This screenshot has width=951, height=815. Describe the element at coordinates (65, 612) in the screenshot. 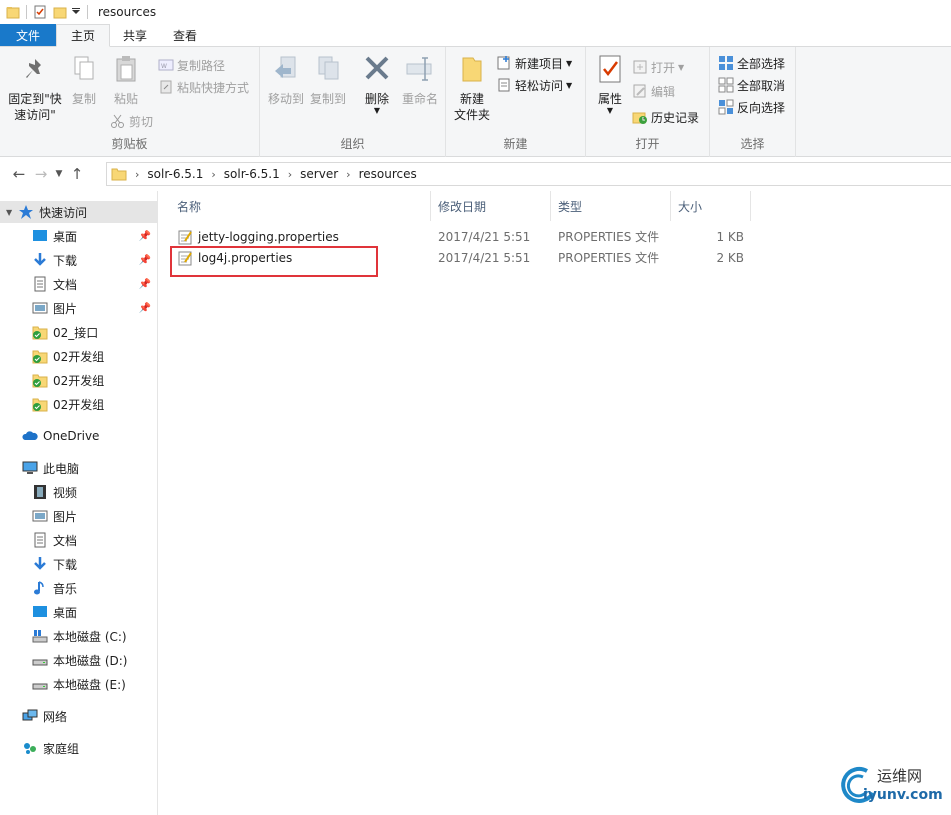

I see `sidebar-item-label: 桌面` at that location.